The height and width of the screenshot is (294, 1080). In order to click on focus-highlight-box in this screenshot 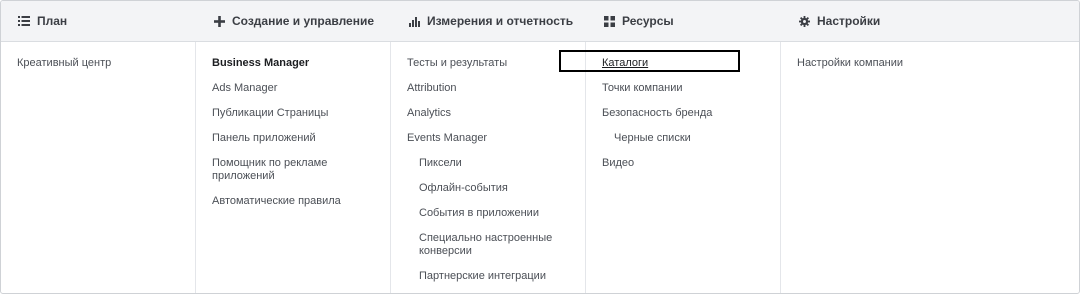, I will do `click(649, 61)`.